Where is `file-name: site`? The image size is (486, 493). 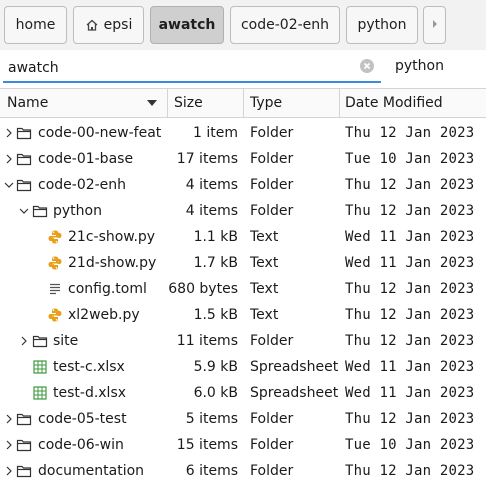
file-name: site is located at coordinates (66, 341).